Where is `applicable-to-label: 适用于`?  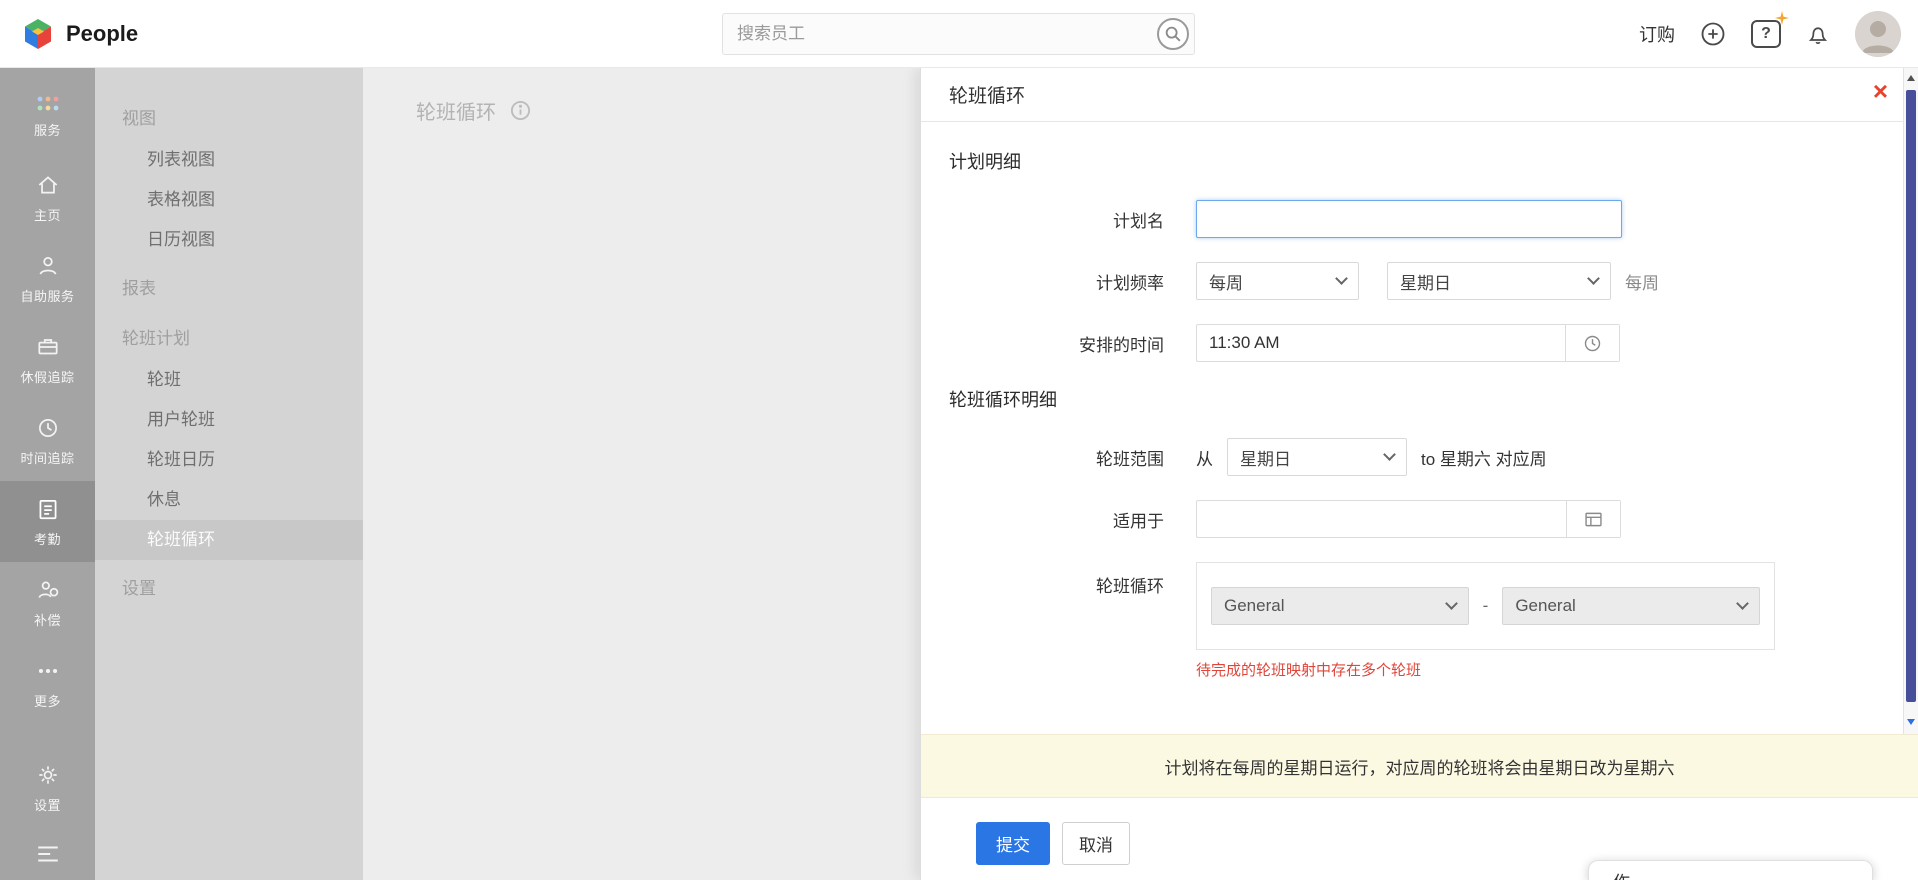 applicable-to-label: 适用于 is located at coordinates (1138, 521).